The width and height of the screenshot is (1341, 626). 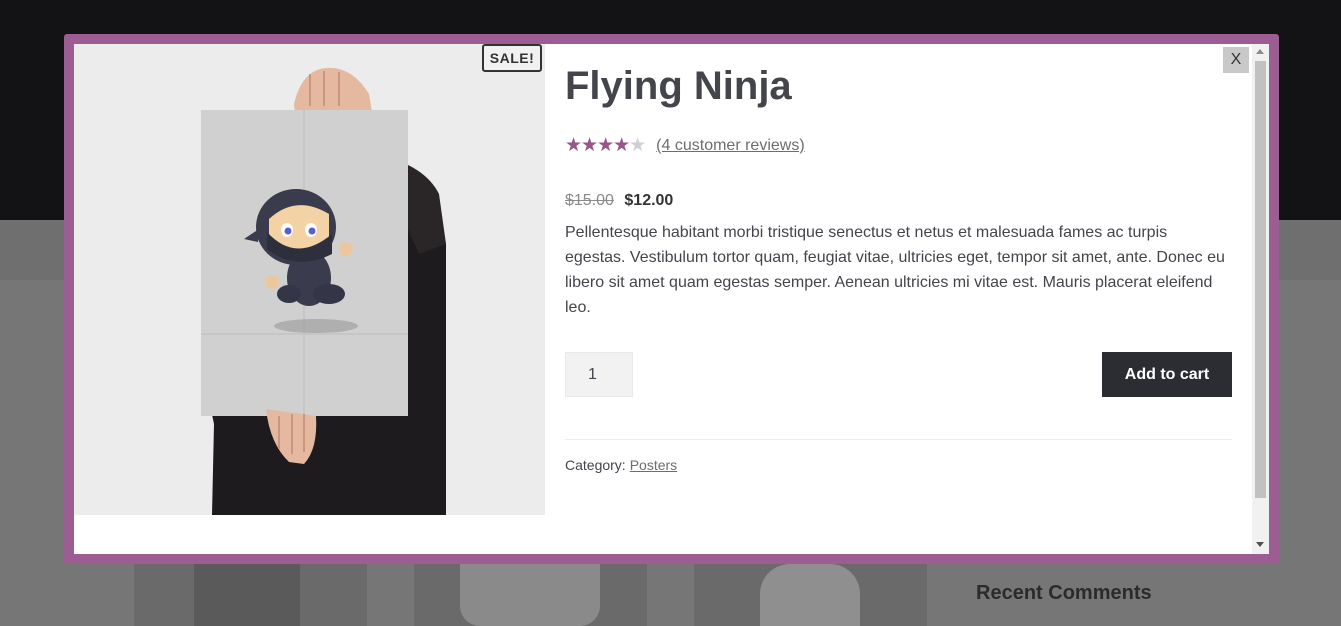 I want to click on close-button: X, so click(x=1236, y=60).